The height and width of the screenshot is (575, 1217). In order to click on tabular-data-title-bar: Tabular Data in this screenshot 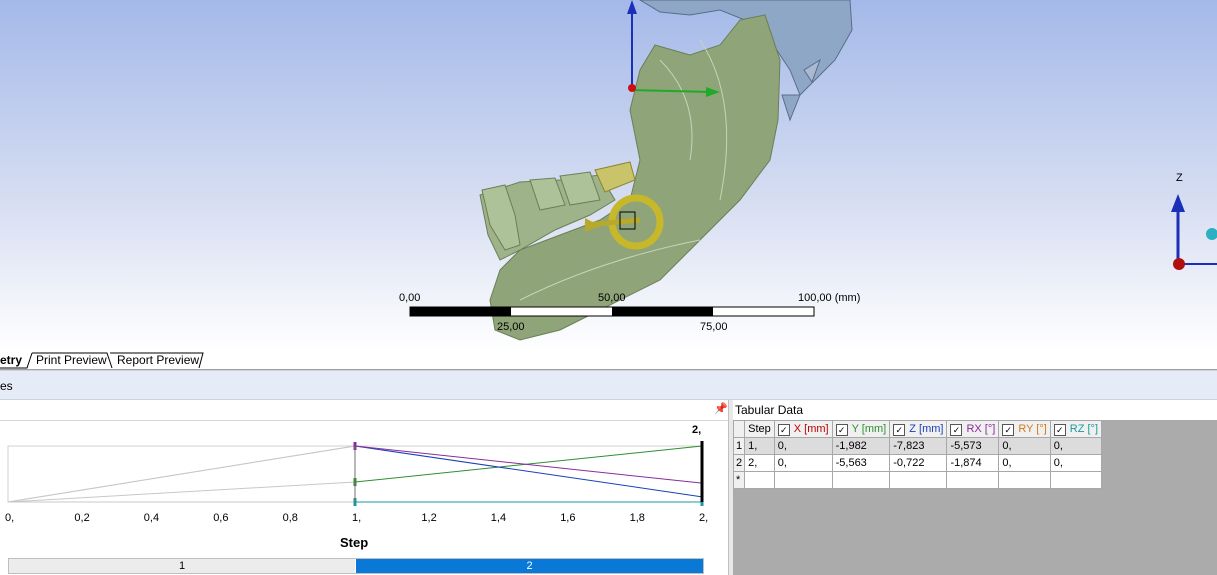, I will do `click(975, 410)`.